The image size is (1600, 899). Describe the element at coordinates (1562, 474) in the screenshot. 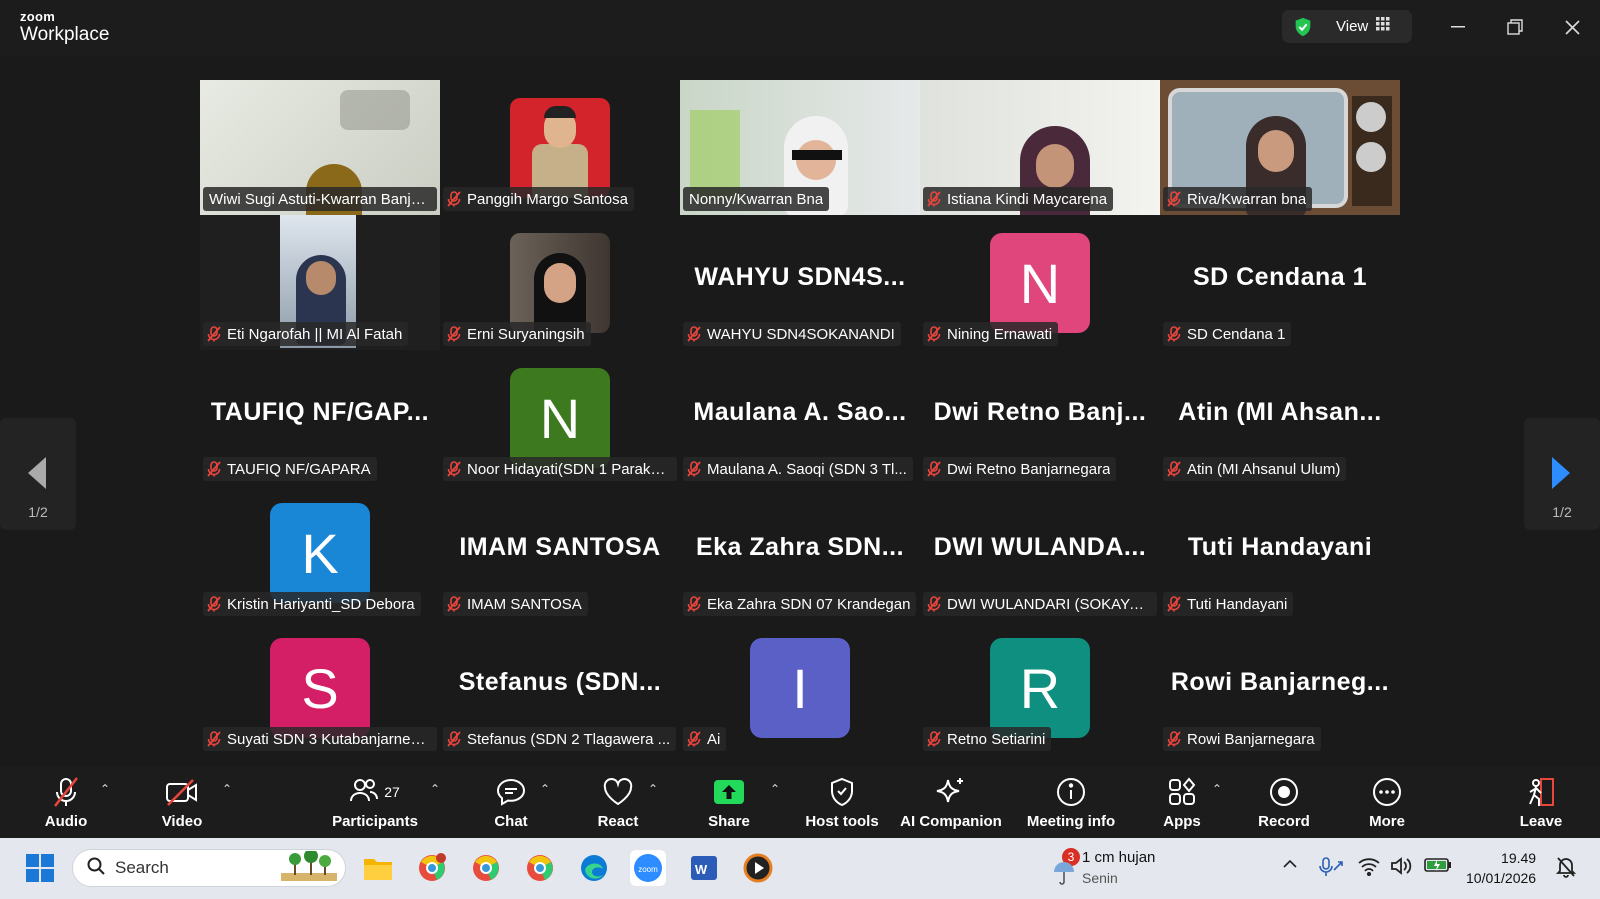

I see `next-page-button: 1/2` at that location.